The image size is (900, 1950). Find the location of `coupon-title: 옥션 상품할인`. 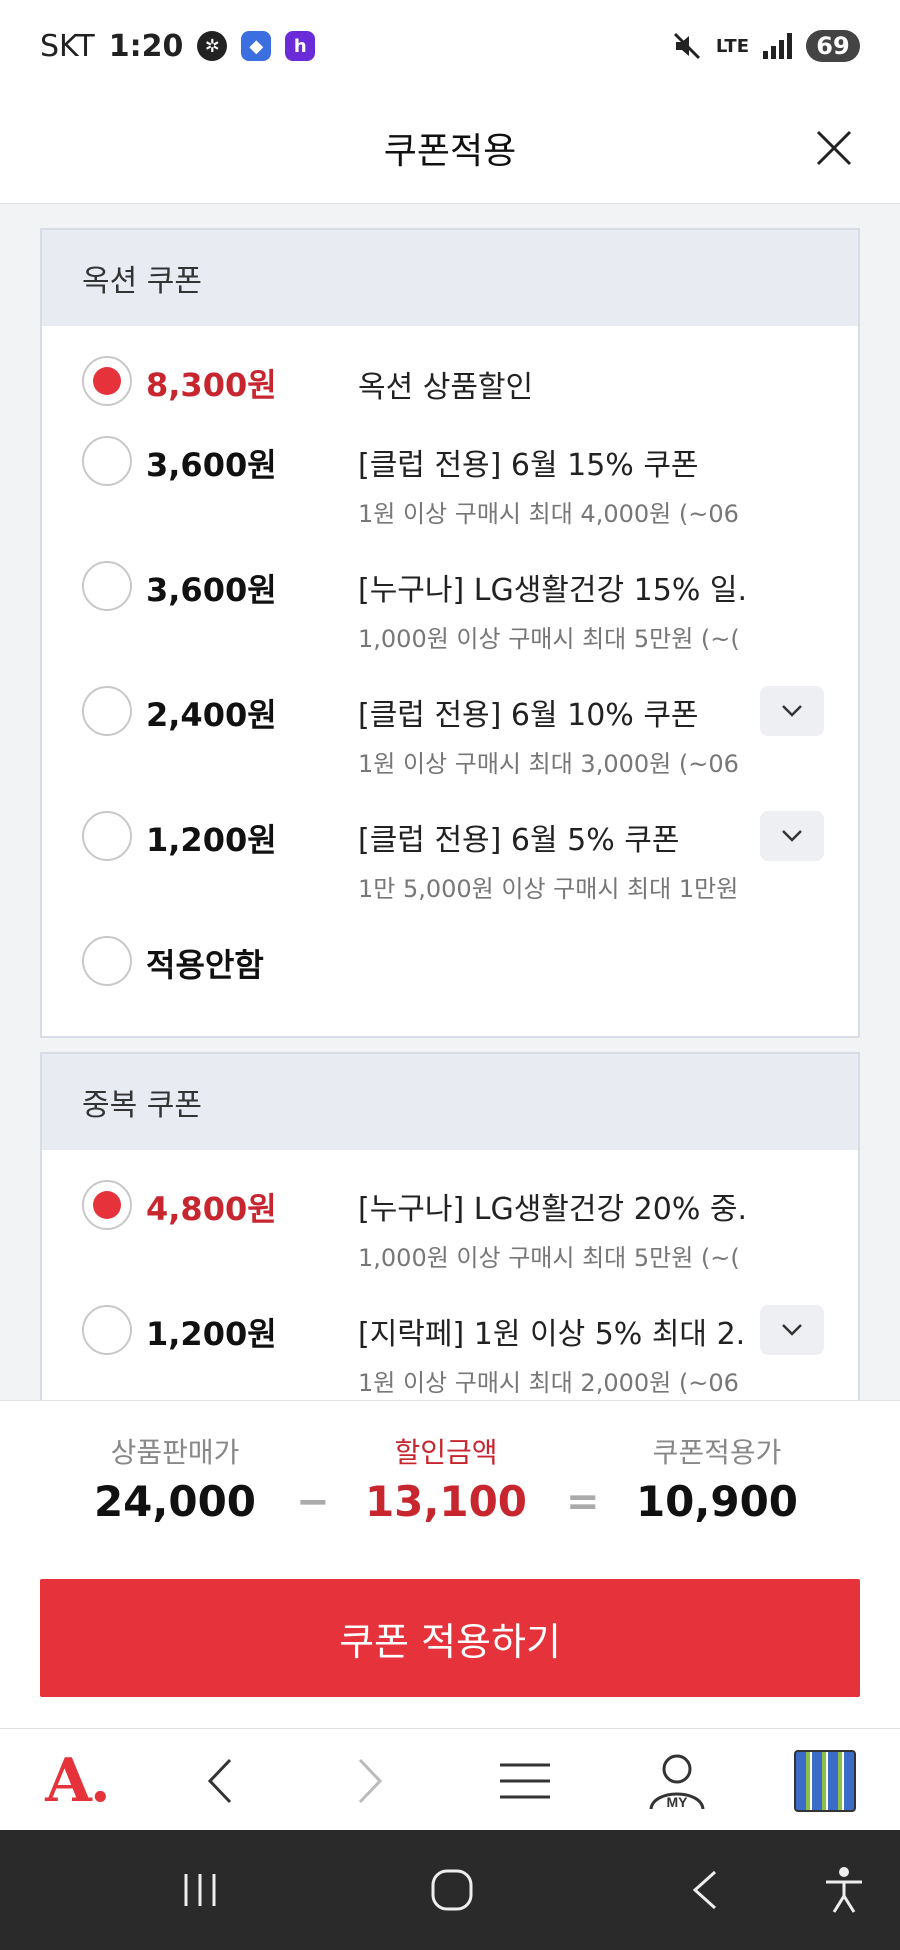

coupon-title: 옥션 상품할인 is located at coordinates (446, 387).